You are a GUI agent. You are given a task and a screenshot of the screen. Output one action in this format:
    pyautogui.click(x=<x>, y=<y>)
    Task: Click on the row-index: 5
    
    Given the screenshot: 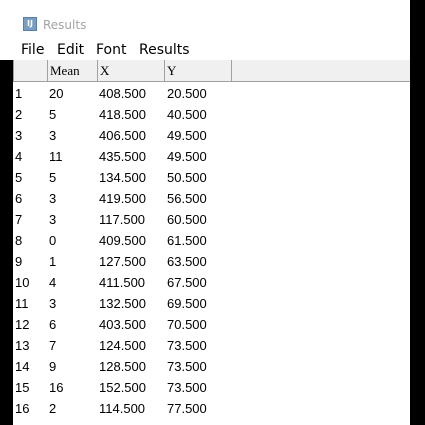 What is the action you would take?
    pyautogui.click(x=19, y=177)
    